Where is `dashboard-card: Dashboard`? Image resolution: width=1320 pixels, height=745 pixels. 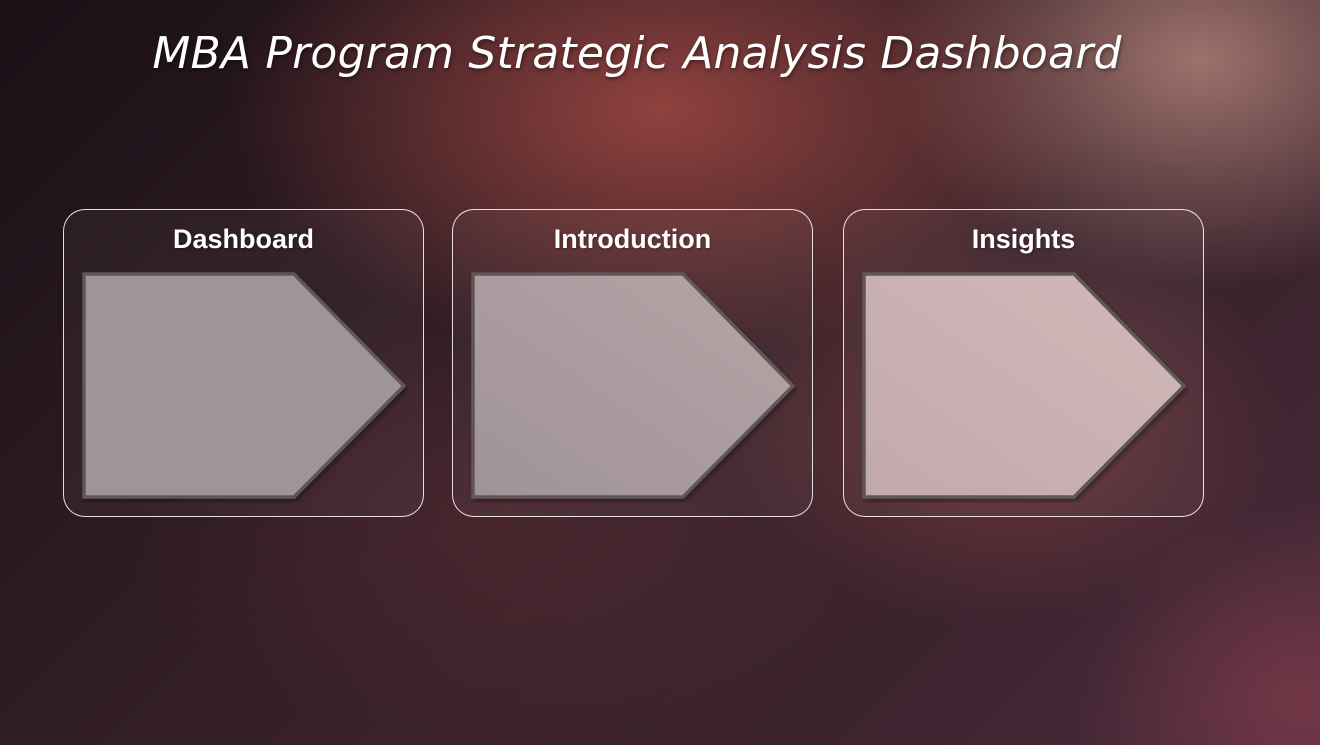
dashboard-card: Dashboard is located at coordinates (243, 363).